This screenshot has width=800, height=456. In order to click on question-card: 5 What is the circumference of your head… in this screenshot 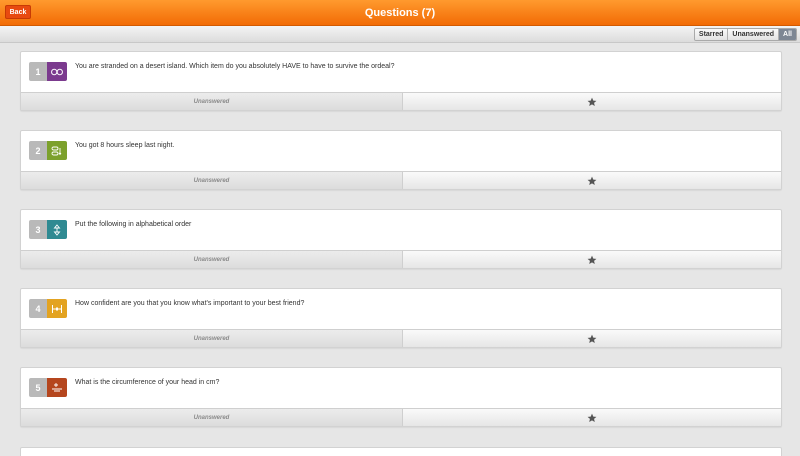, I will do `click(401, 397)`.